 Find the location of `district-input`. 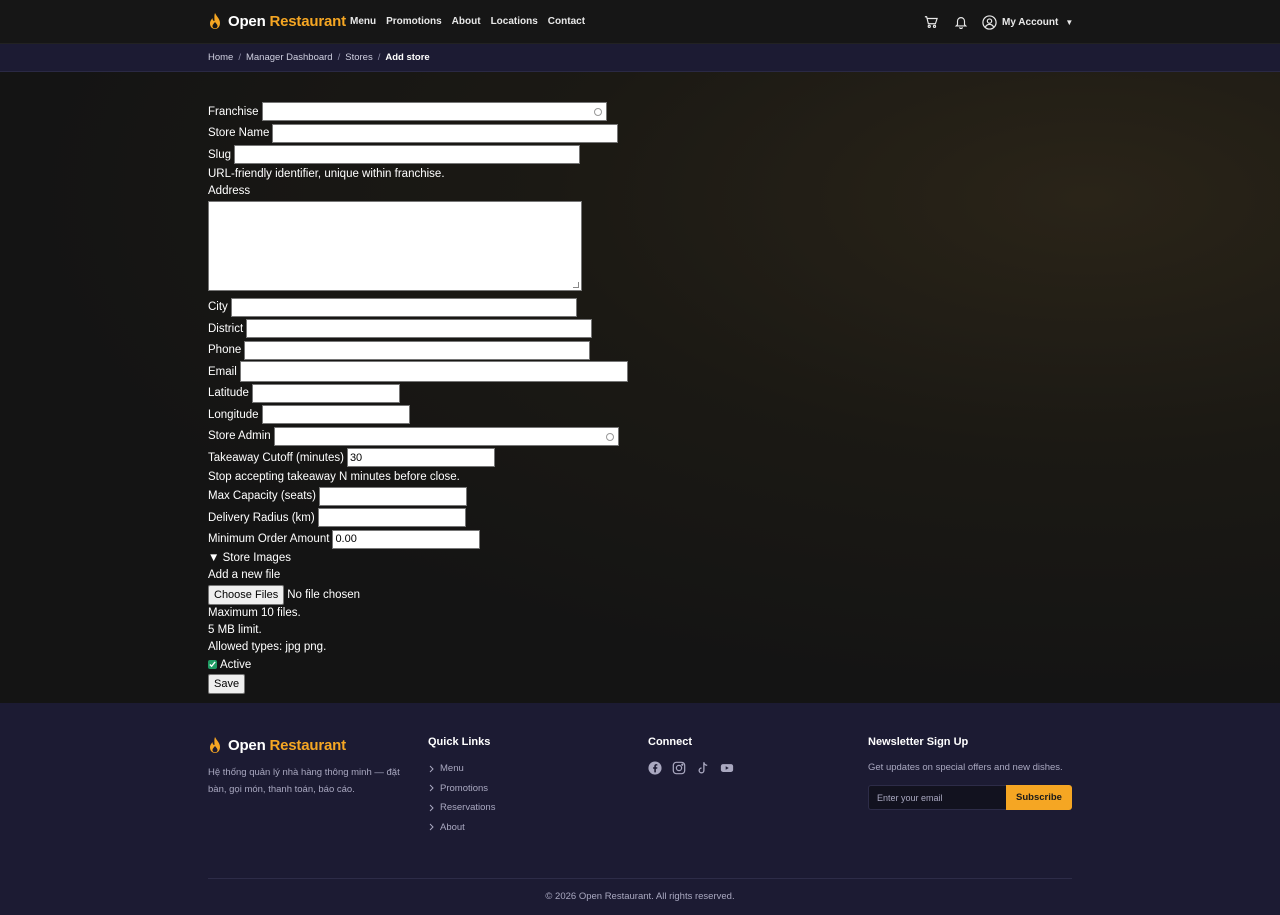

district-input is located at coordinates (419, 329).